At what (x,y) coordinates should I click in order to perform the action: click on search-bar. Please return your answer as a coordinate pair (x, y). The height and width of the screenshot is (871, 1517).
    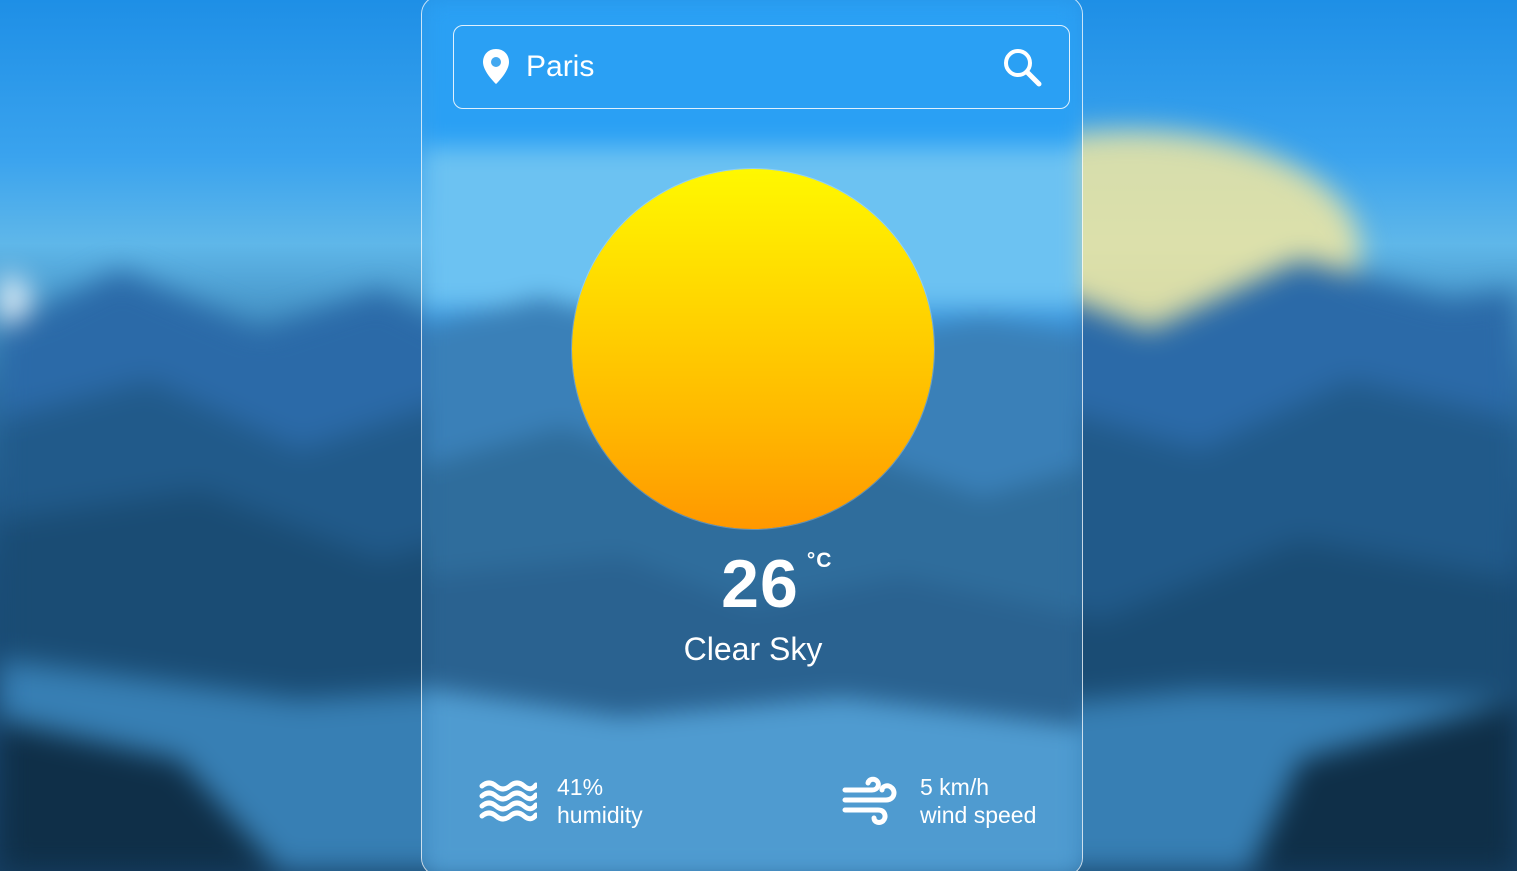
    Looking at the image, I should click on (761, 67).